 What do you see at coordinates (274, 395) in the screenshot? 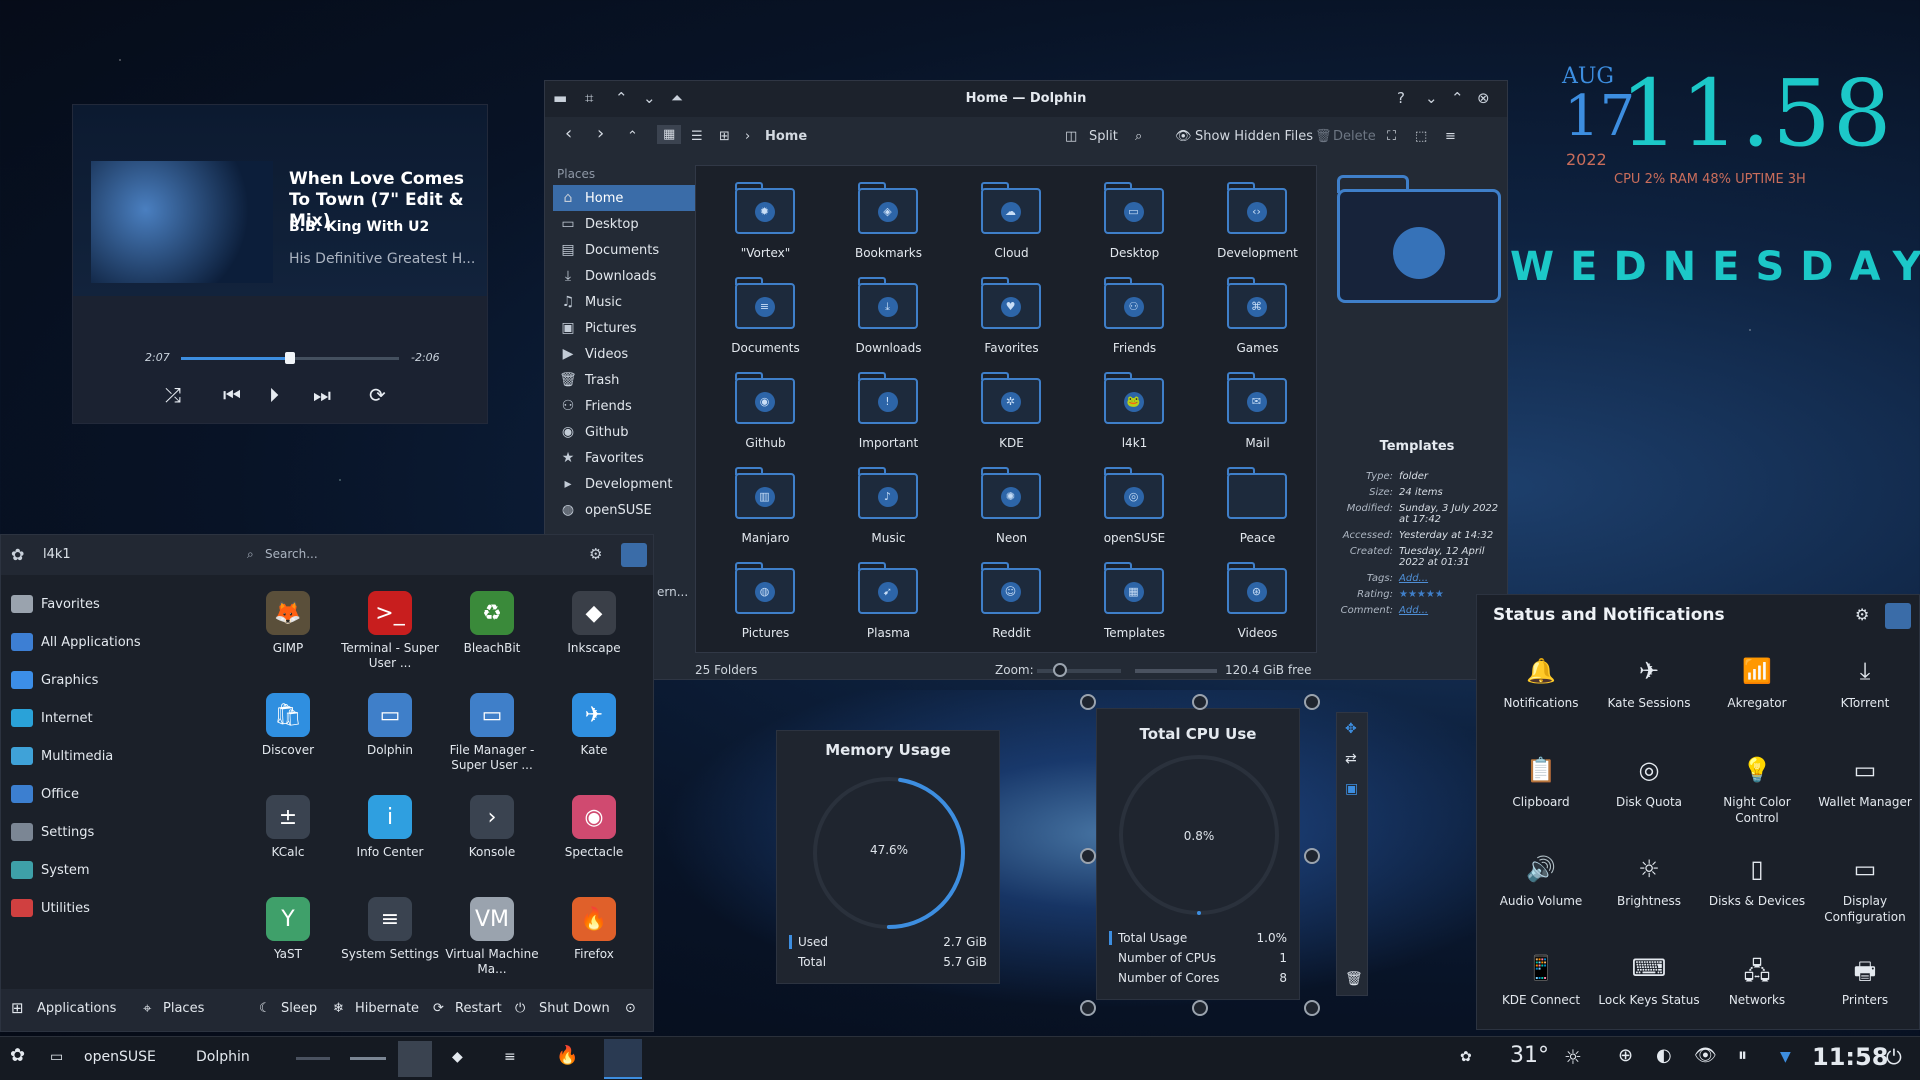
I see `play-icon: ⏵` at bounding box center [274, 395].